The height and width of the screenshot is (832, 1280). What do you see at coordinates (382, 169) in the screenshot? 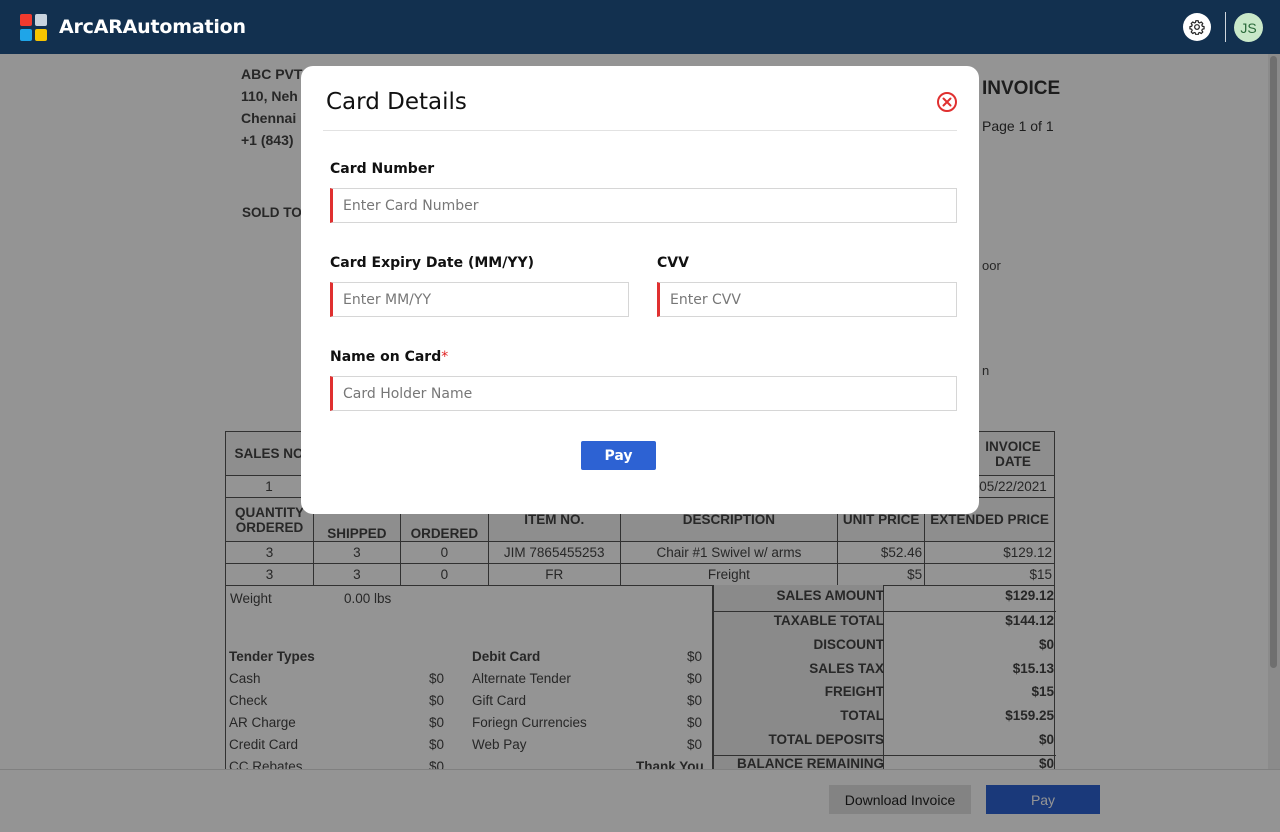
I see `card-number-label: Card Number` at bounding box center [382, 169].